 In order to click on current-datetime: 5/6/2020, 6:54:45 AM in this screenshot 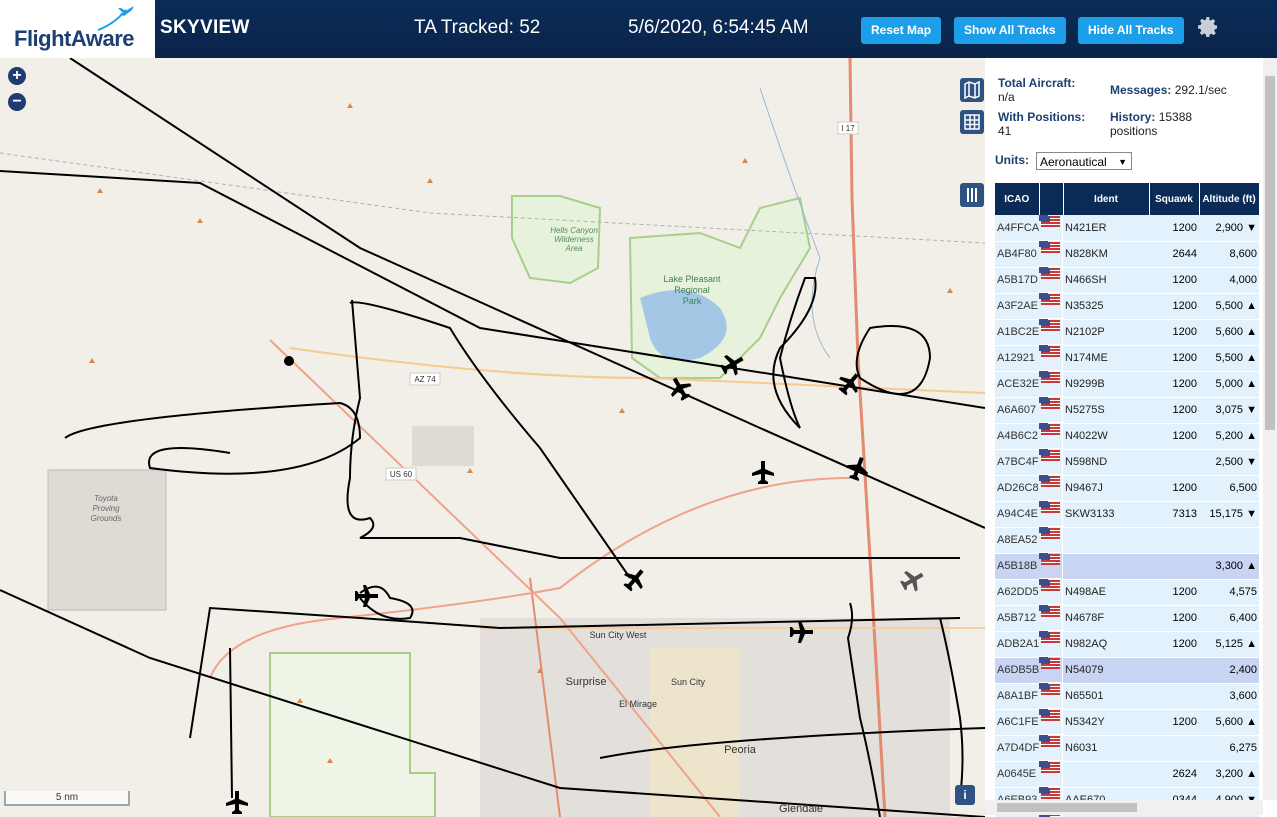, I will do `click(718, 27)`.